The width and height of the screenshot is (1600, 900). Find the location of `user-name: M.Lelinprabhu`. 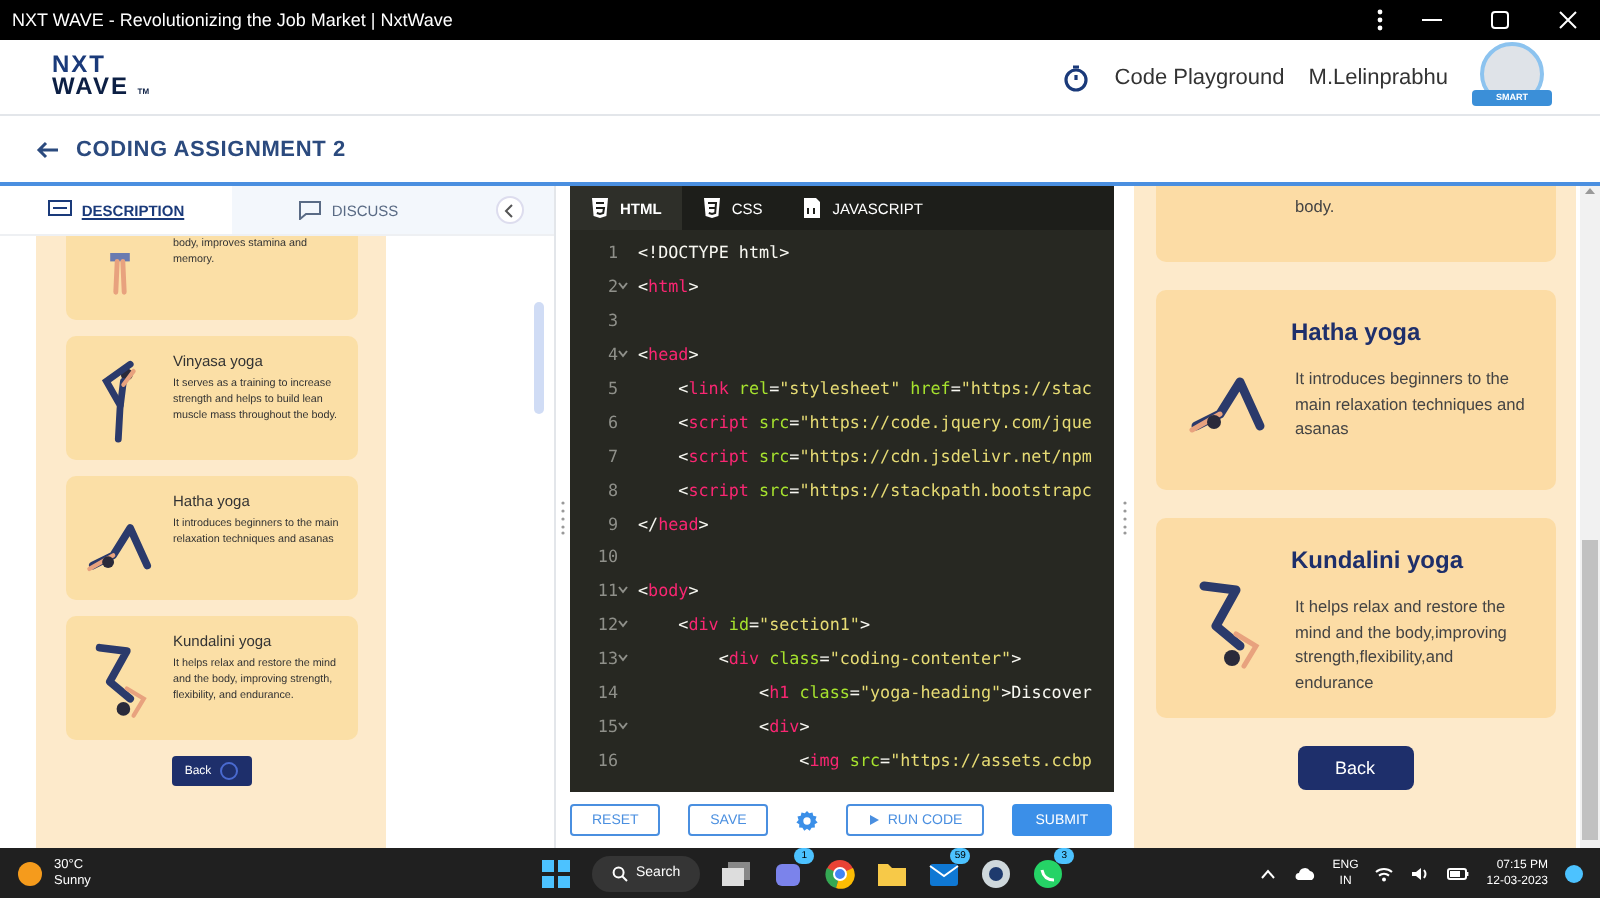

user-name: M.Lelinprabhu is located at coordinates (1378, 77).